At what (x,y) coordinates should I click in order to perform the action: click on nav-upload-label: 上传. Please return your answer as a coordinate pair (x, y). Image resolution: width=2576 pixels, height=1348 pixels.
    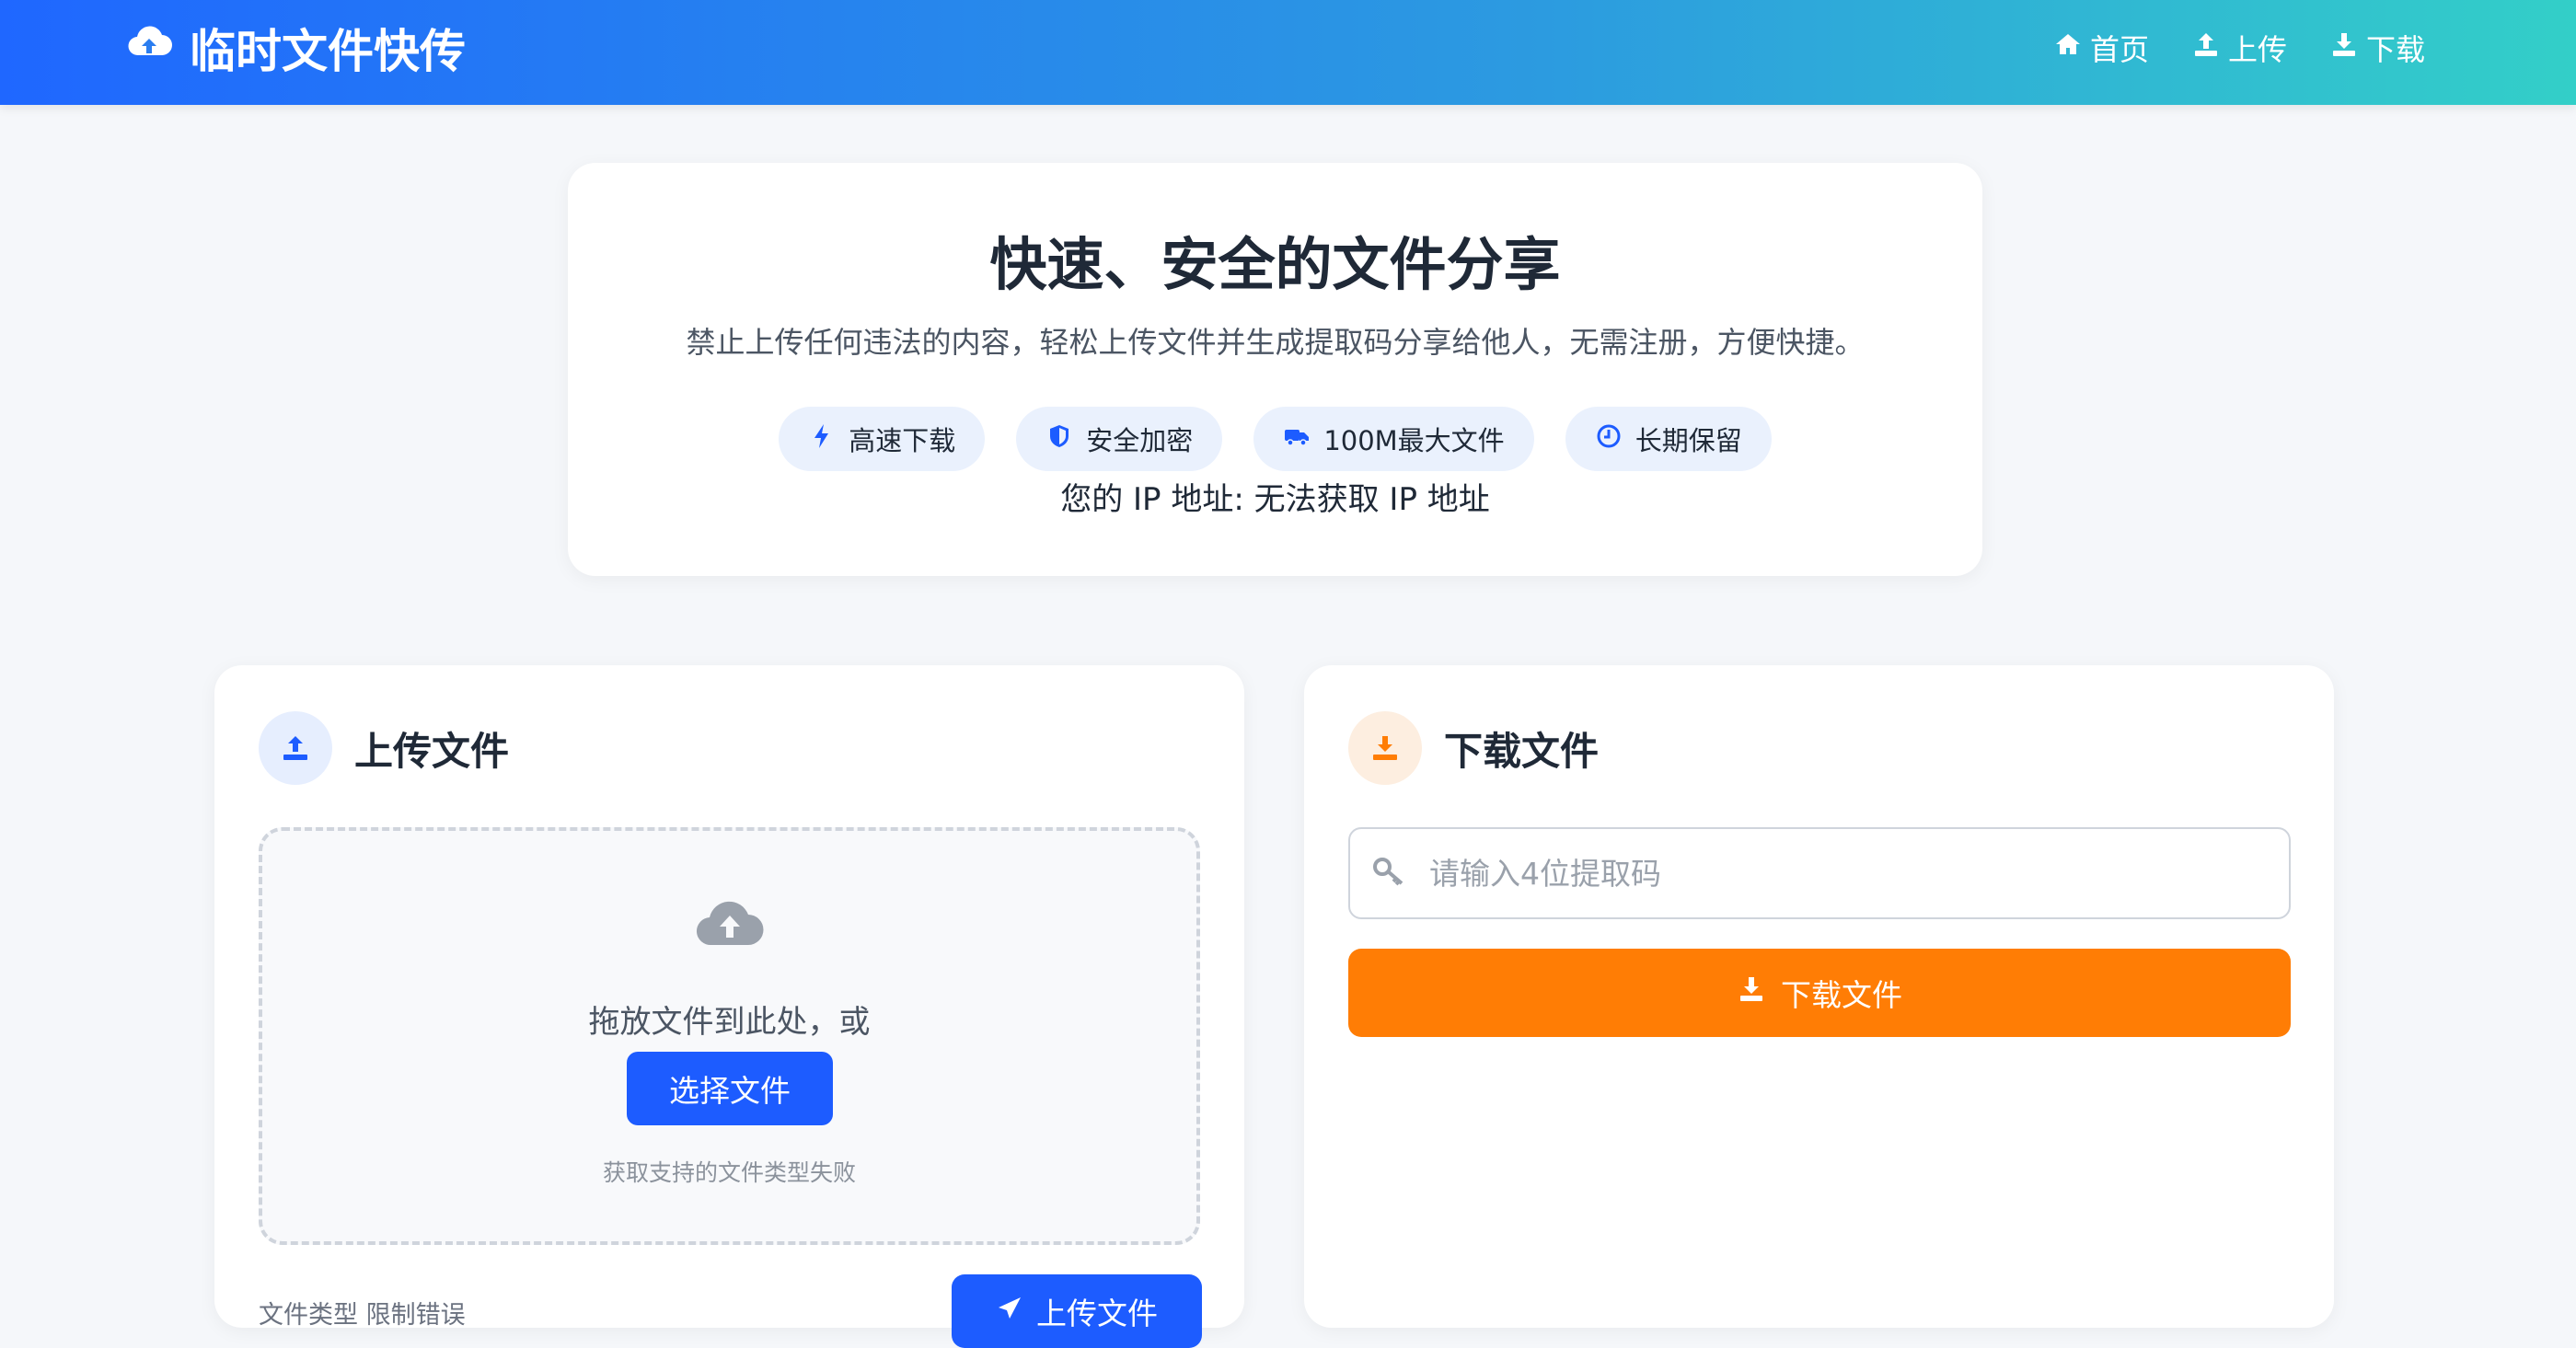
    Looking at the image, I should click on (2257, 50).